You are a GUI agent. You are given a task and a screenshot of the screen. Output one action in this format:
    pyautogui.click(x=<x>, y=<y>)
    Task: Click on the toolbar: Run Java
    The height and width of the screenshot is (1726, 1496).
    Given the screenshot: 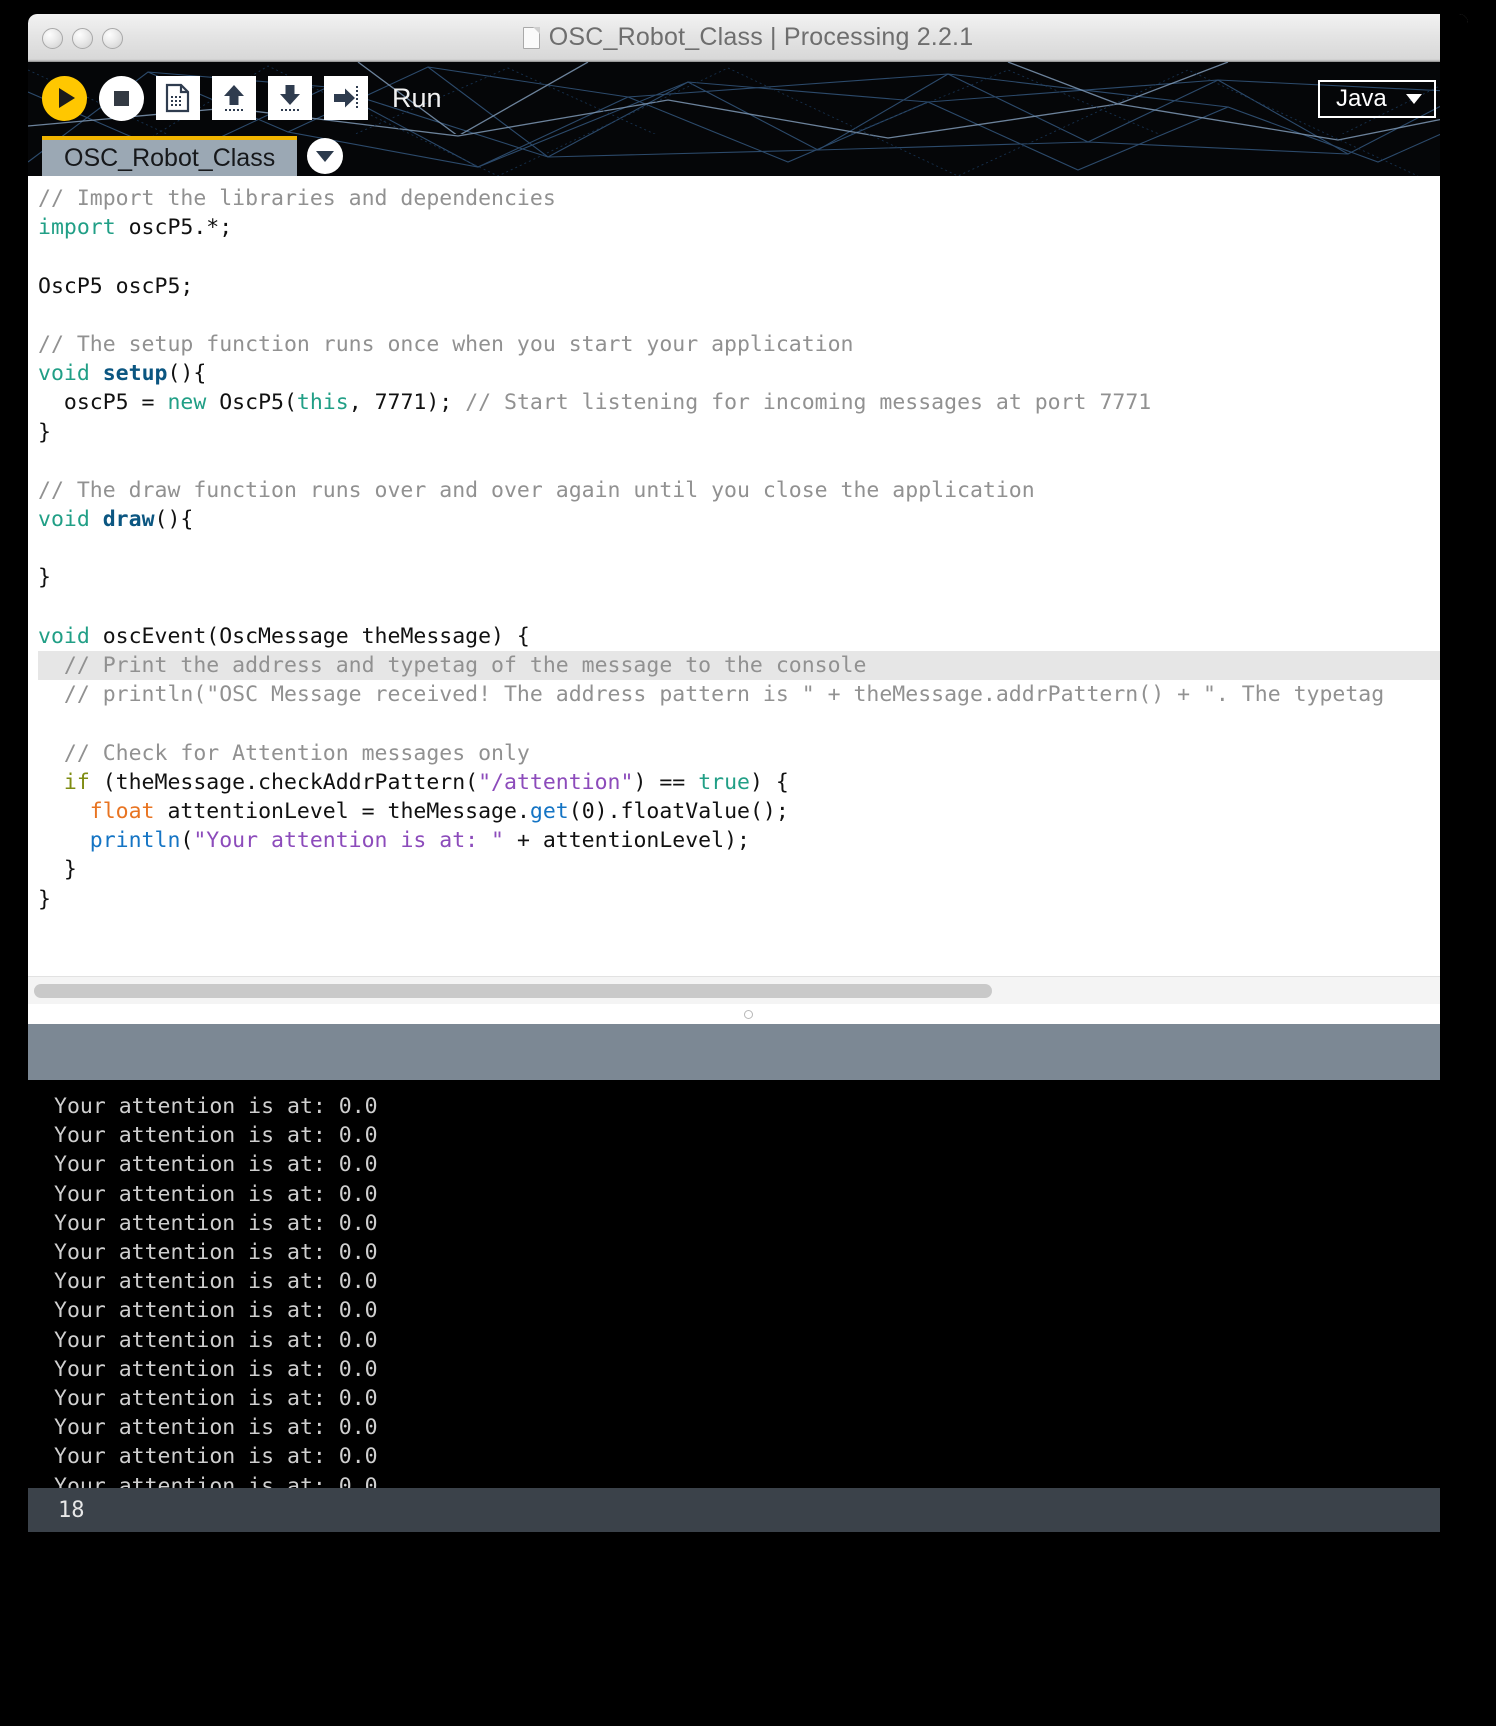 What is the action you would take?
    pyautogui.click(x=748, y=98)
    